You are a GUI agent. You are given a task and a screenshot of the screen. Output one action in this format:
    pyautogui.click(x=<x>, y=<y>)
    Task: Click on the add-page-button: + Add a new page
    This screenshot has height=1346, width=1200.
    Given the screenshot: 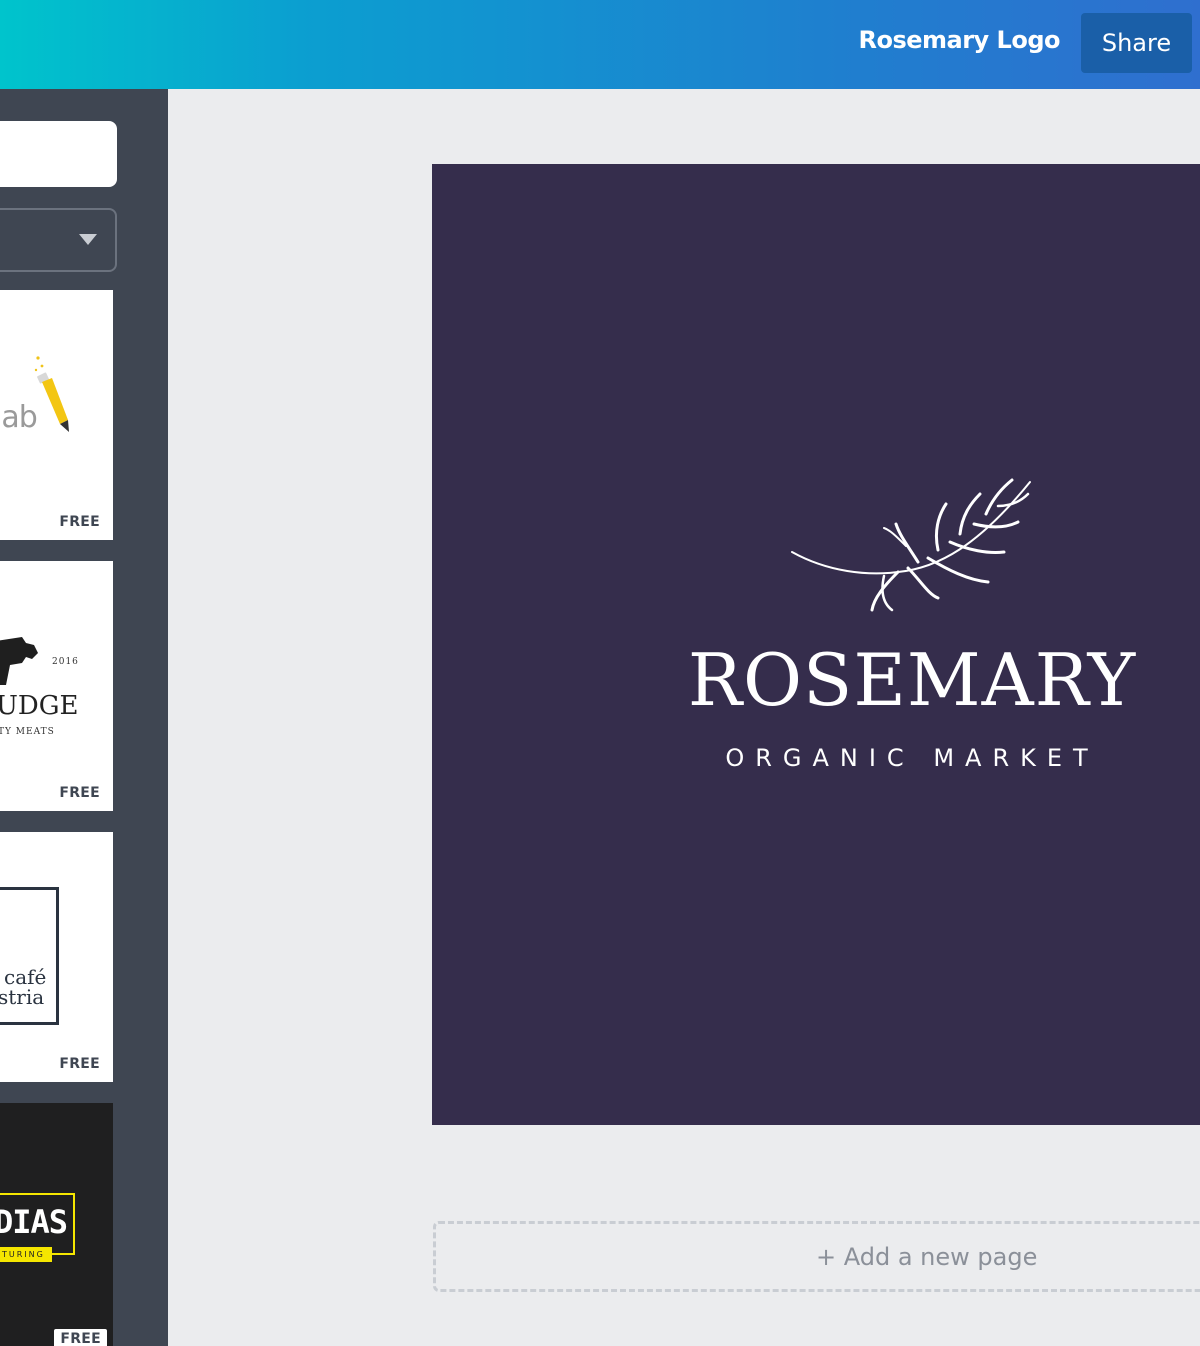 What is the action you would take?
    pyautogui.click(x=816, y=1256)
    